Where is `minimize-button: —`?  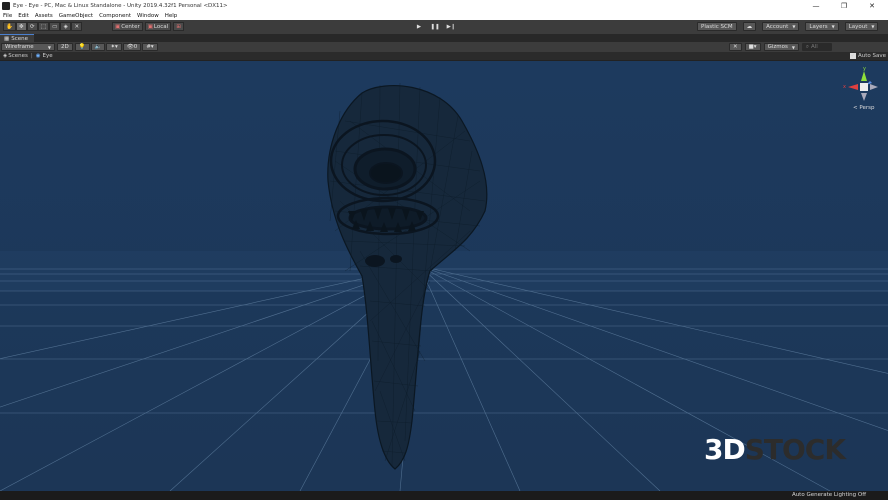 minimize-button: — is located at coordinates (816, 5).